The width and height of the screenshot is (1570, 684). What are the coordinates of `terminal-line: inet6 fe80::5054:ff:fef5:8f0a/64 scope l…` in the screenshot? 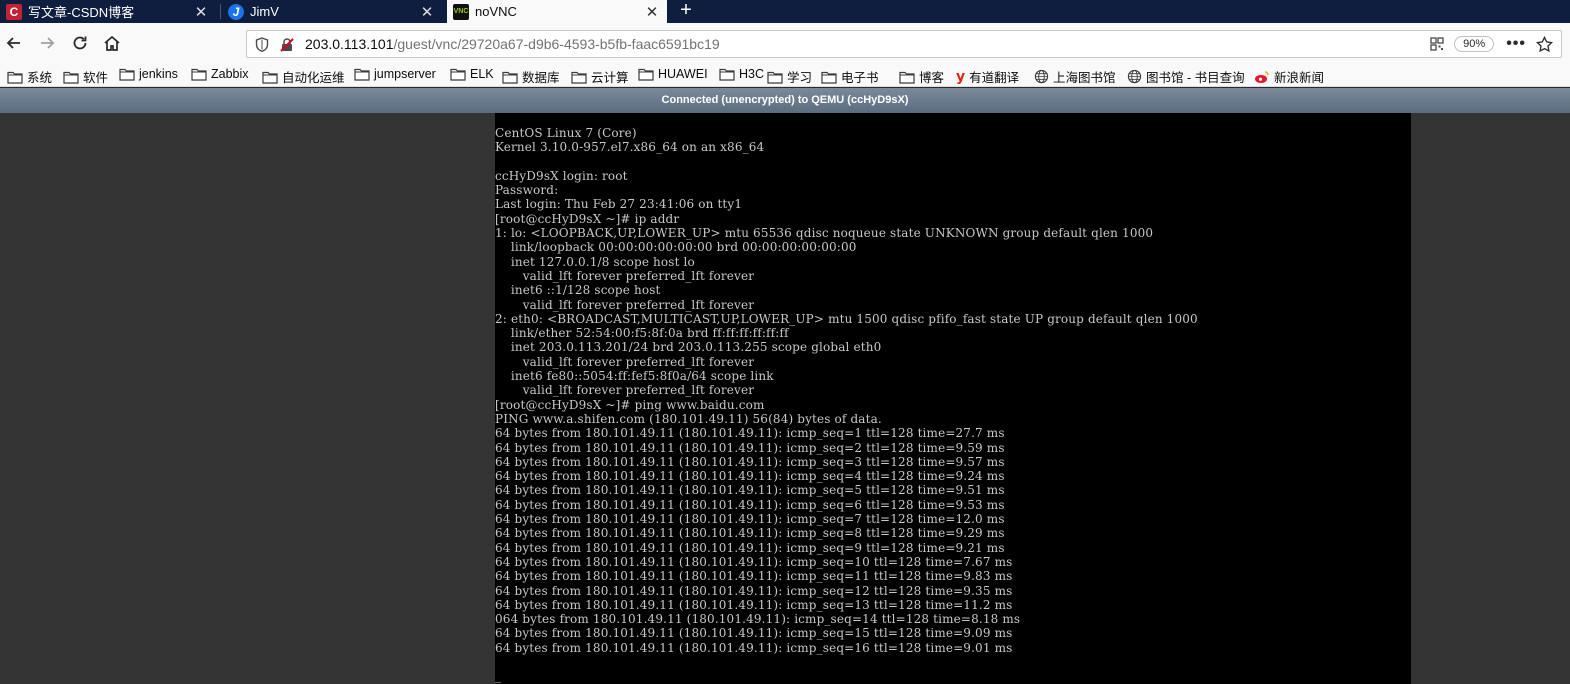 It's located at (634, 376).